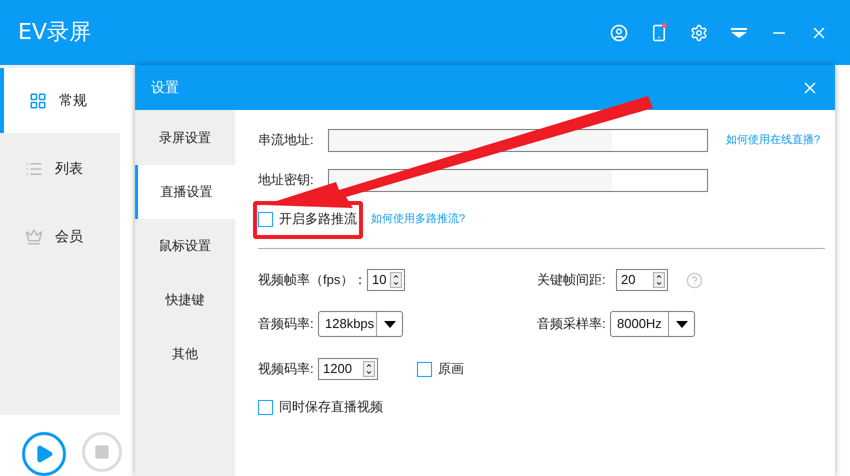  What do you see at coordinates (185, 138) in the screenshot?
I see `nav-tab: 录屏设置` at bounding box center [185, 138].